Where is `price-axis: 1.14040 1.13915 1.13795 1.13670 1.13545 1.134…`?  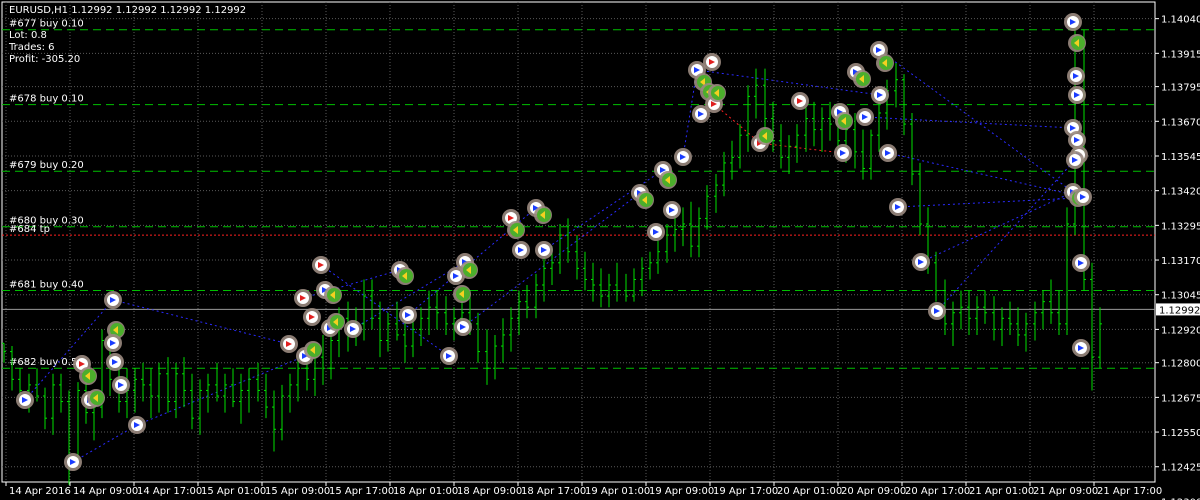
price-axis: 1.14040 1.13915 1.13795 1.13670 1.13545 1.134… is located at coordinates (1177, 257).